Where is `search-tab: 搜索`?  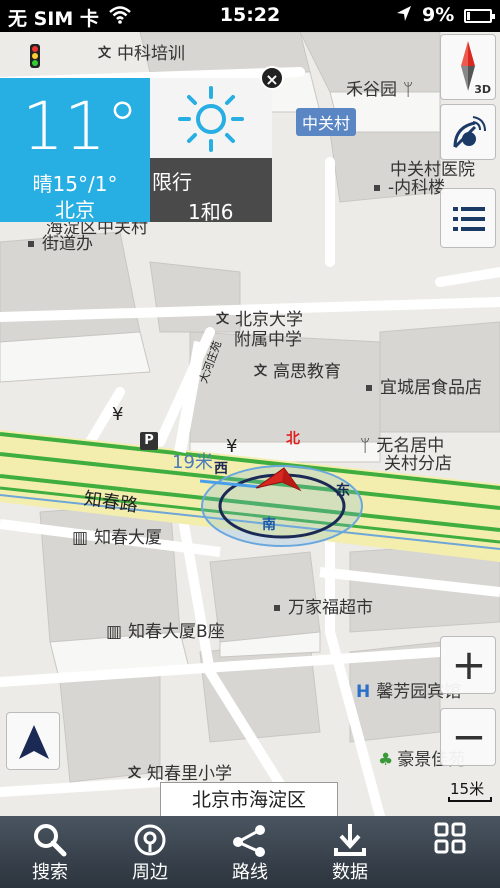 search-tab: 搜索 is located at coordinates (50, 852).